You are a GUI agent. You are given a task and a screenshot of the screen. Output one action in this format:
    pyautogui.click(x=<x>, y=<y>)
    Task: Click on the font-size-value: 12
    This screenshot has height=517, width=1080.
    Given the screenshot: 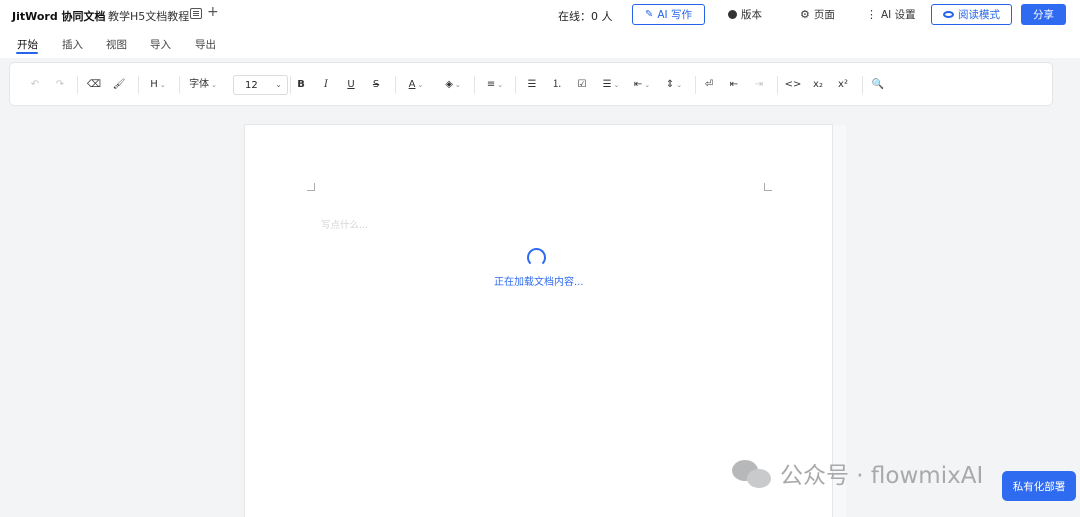 What is the action you would take?
    pyautogui.click(x=251, y=85)
    